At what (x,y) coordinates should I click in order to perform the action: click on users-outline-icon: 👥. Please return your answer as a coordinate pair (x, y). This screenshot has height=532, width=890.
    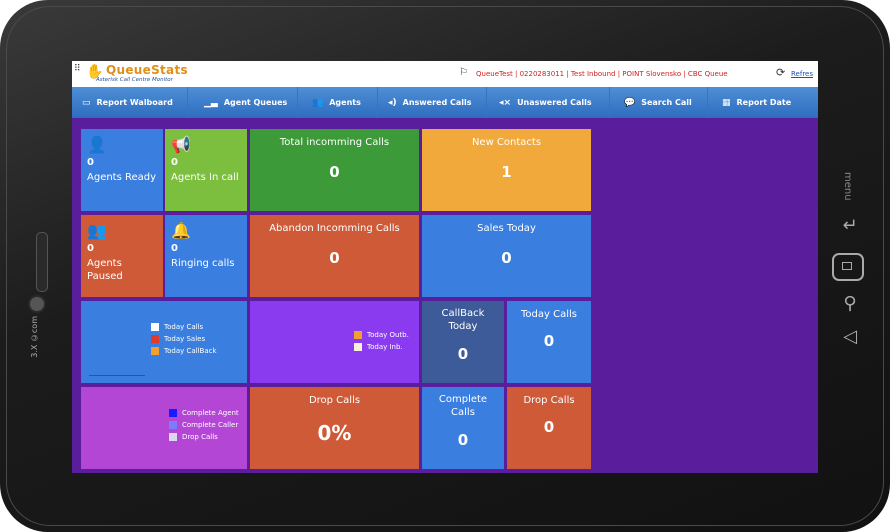
    Looking at the image, I should click on (97, 230).